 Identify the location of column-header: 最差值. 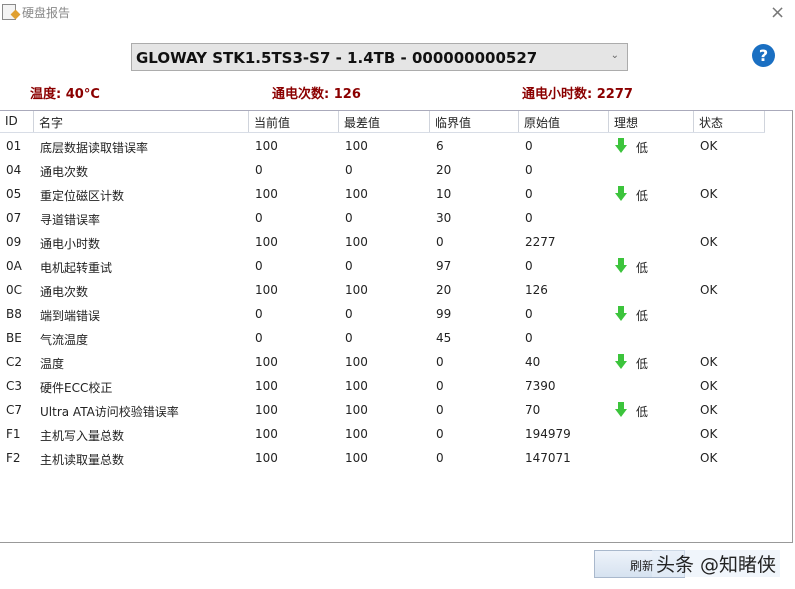
(384, 121).